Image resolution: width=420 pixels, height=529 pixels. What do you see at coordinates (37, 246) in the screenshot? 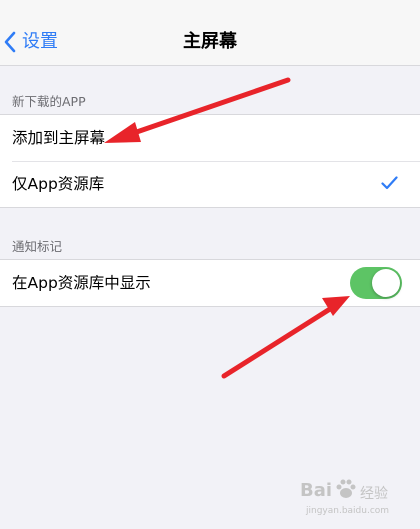
I see `section-header-notification-badges: 通知标记` at bounding box center [37, 246].